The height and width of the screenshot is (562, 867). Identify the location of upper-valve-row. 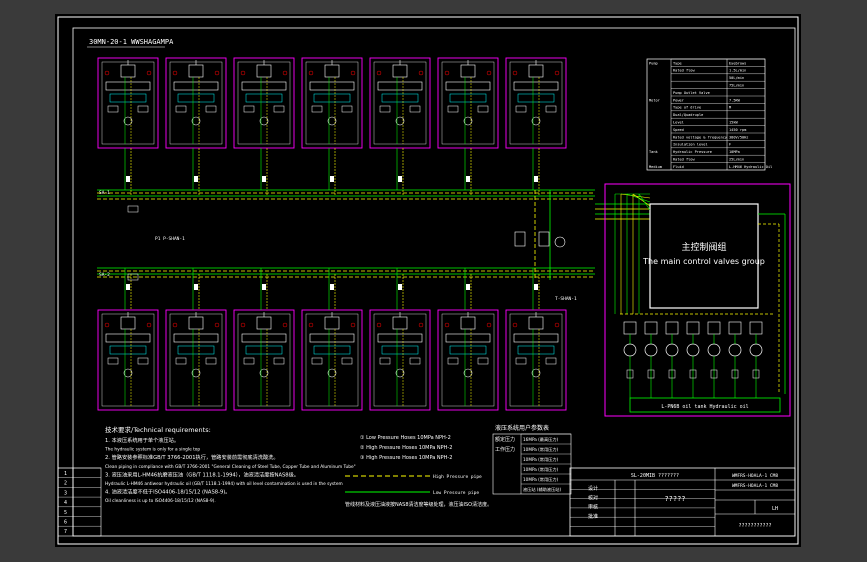
(332, 103).